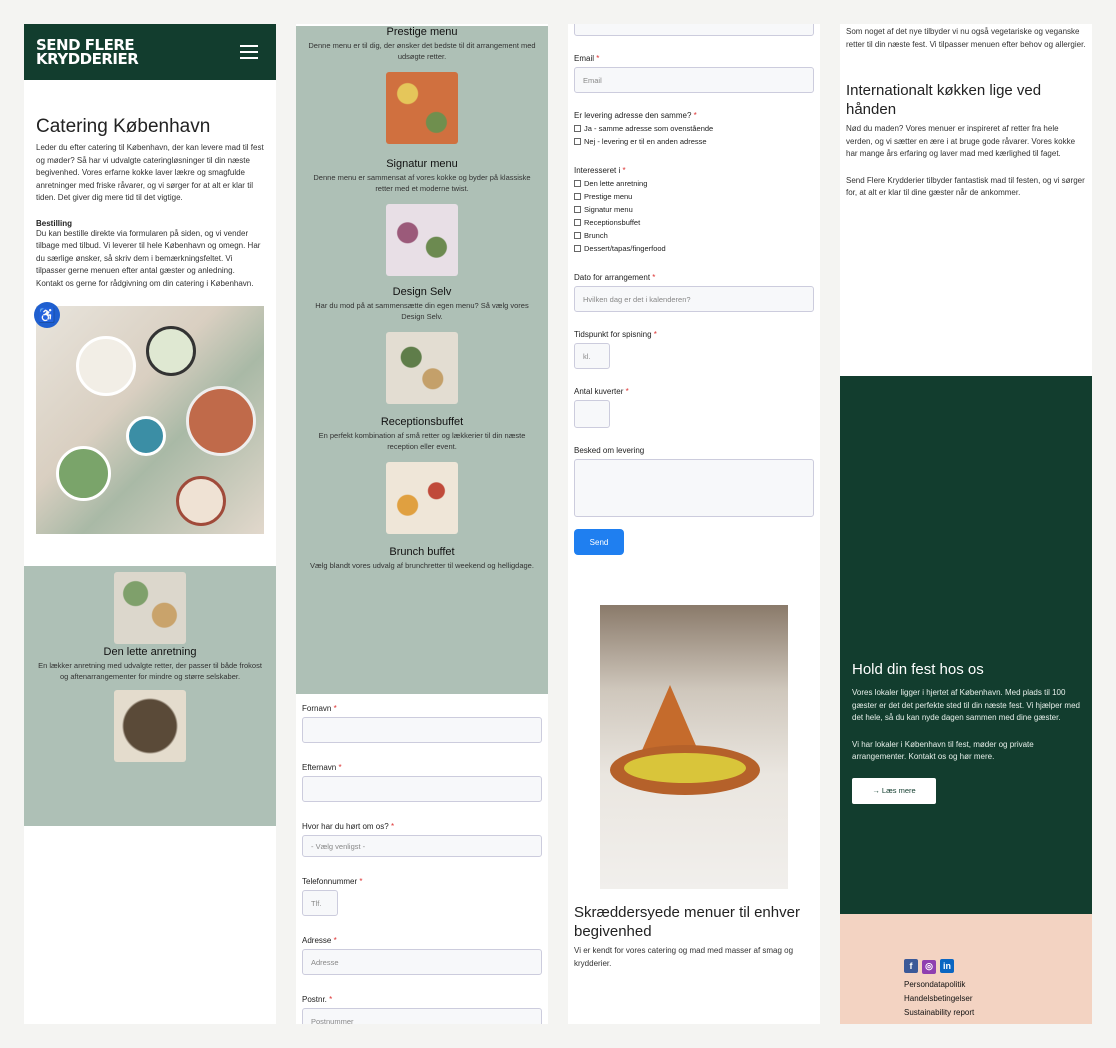 This screenshot has width=1116, height=1048. What do you see at coordinates (592, 414) in the screenshot?
I see `guests-input` at bounding box center [592, 414].